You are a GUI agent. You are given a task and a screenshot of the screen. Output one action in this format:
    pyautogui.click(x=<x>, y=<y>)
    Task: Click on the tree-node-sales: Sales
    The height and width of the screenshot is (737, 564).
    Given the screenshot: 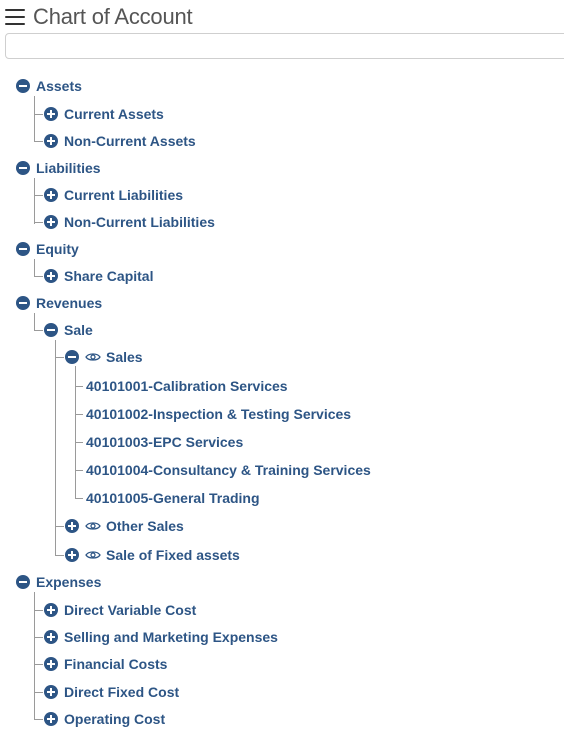 What is the action you would take?
    pyautogui.click(x=104, y=357)
    